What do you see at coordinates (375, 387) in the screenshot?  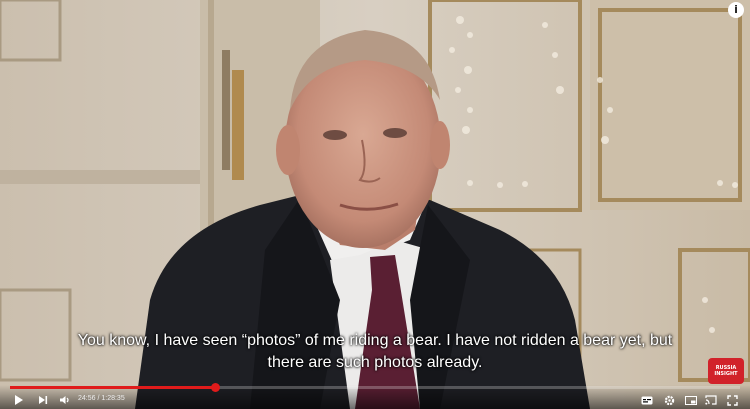 I see `progress-bar` at bounding box center [375, 387].